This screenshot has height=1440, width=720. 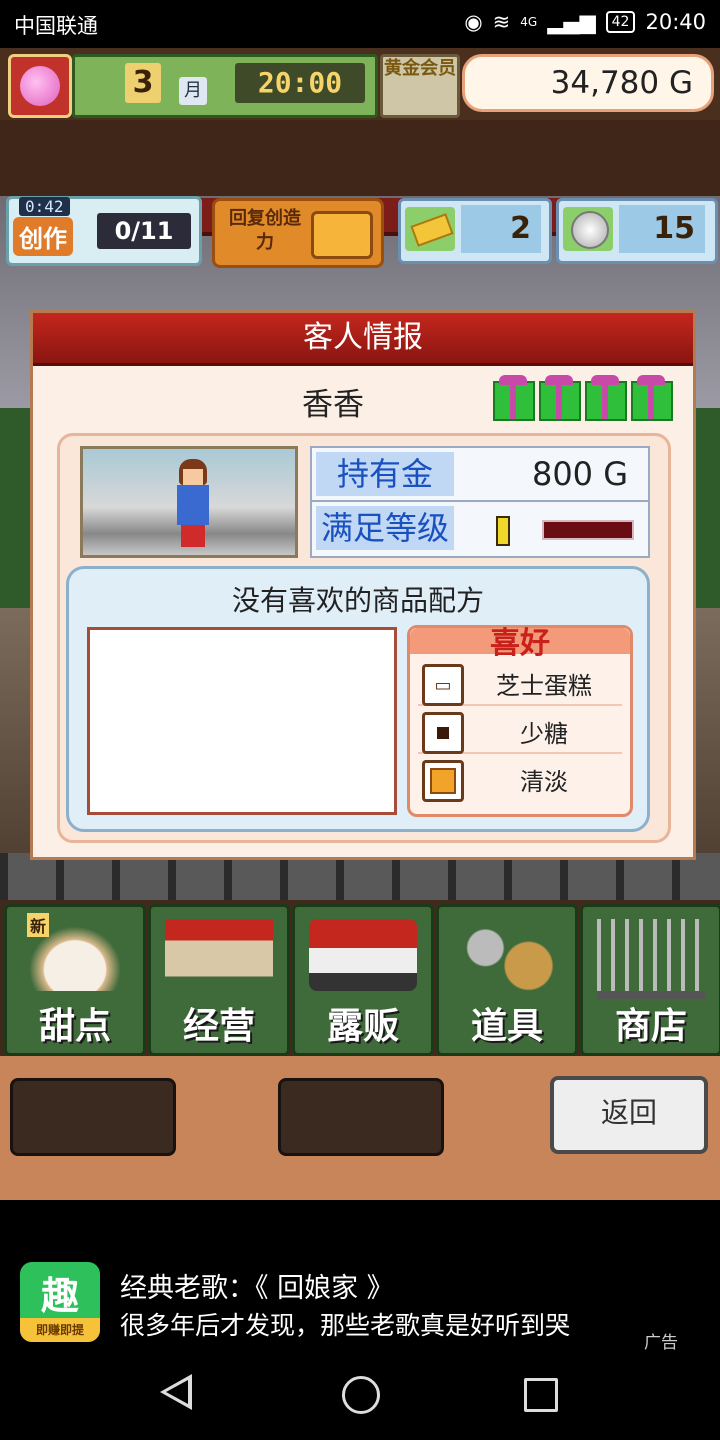 What do you see at coordinates (363, 955) in the screenshot?
I see `food-truck-icon` at bounding box center [363, 955].